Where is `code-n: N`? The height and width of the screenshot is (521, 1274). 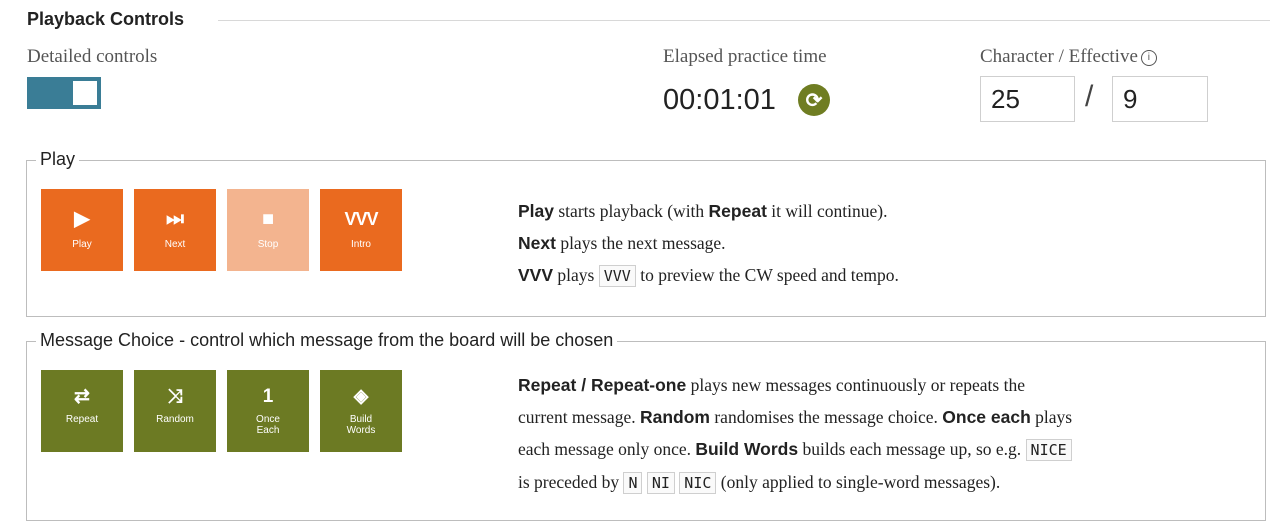
code-n: N is located at coordinates (633, 483).